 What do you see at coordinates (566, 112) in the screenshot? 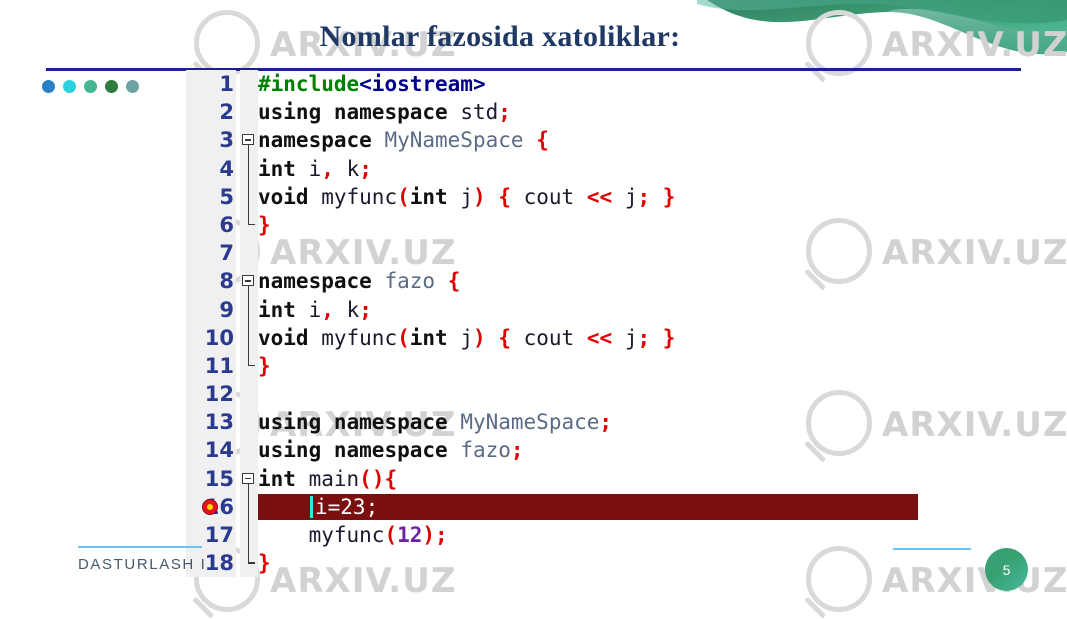
I see `code-line: 2 using namespace std;` at bounding box center [566, 112].